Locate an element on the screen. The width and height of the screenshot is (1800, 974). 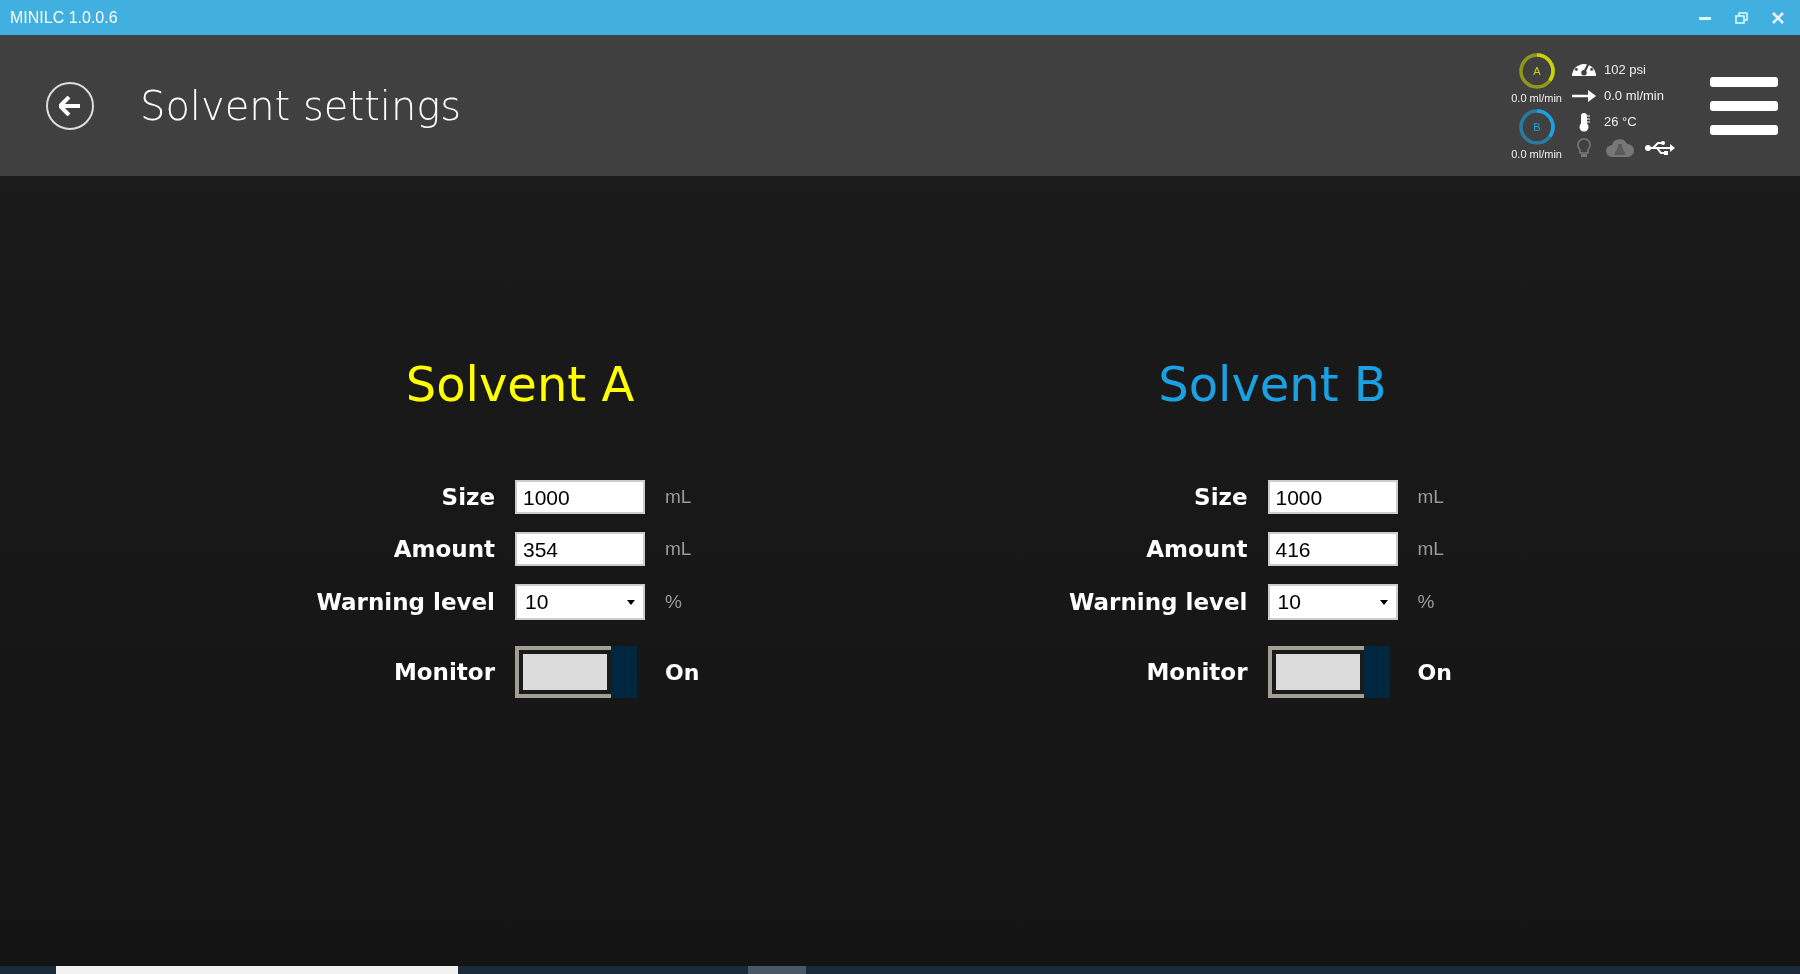
page-title: Solvent settings is located at coordinates (301, 105).